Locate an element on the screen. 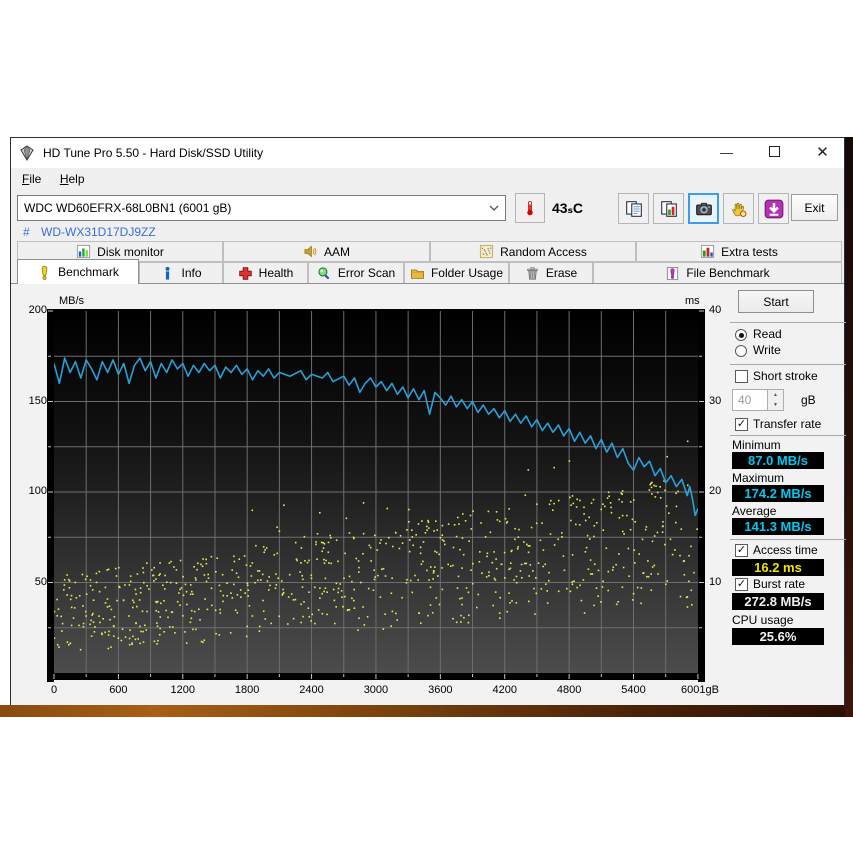 The height and width of the screenshot is (853, 853). x-tick: 4800 is located at coordinates (569, 690).